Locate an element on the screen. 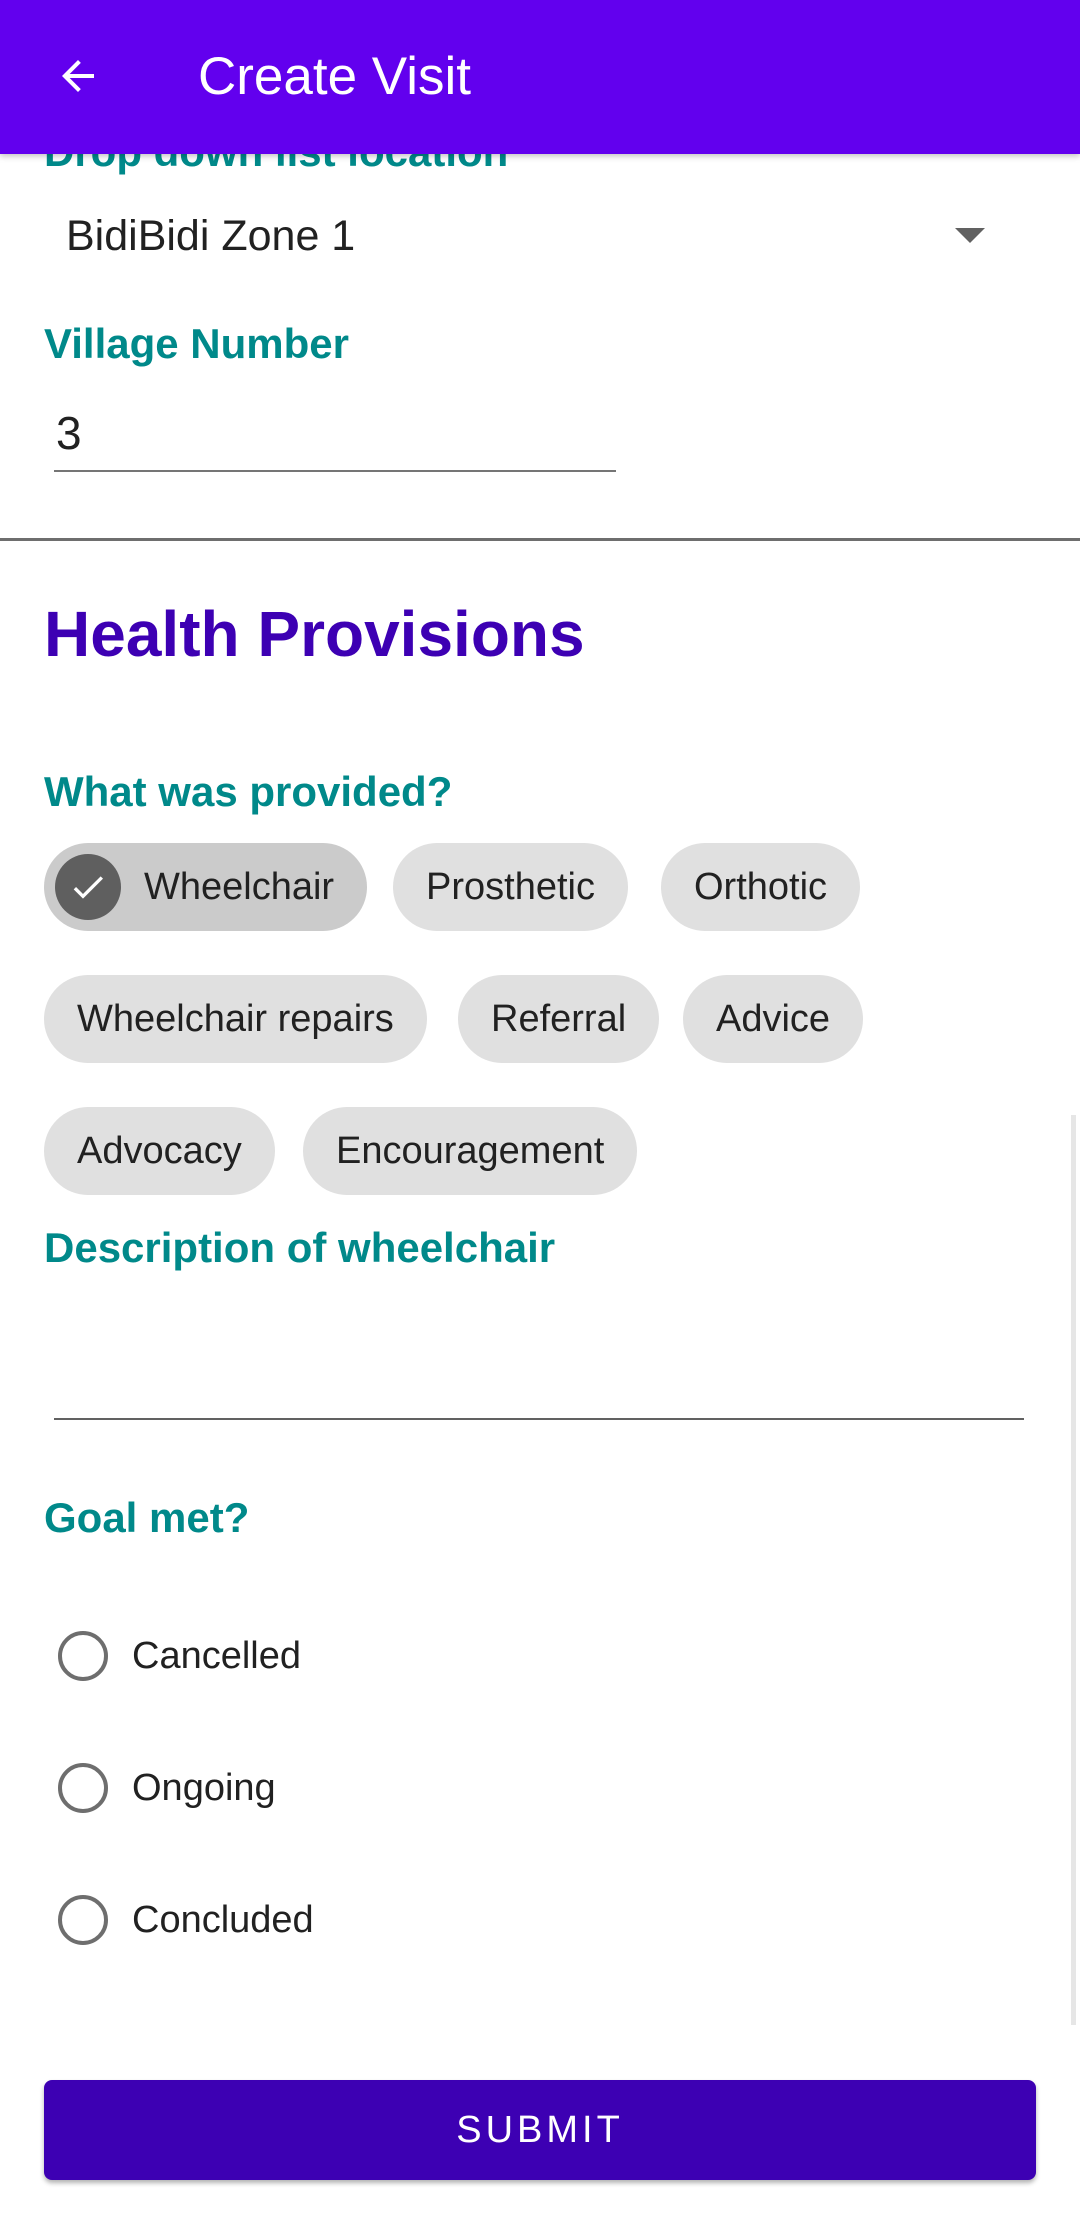  arrow-back-icon is located at coordinates (78, 78).